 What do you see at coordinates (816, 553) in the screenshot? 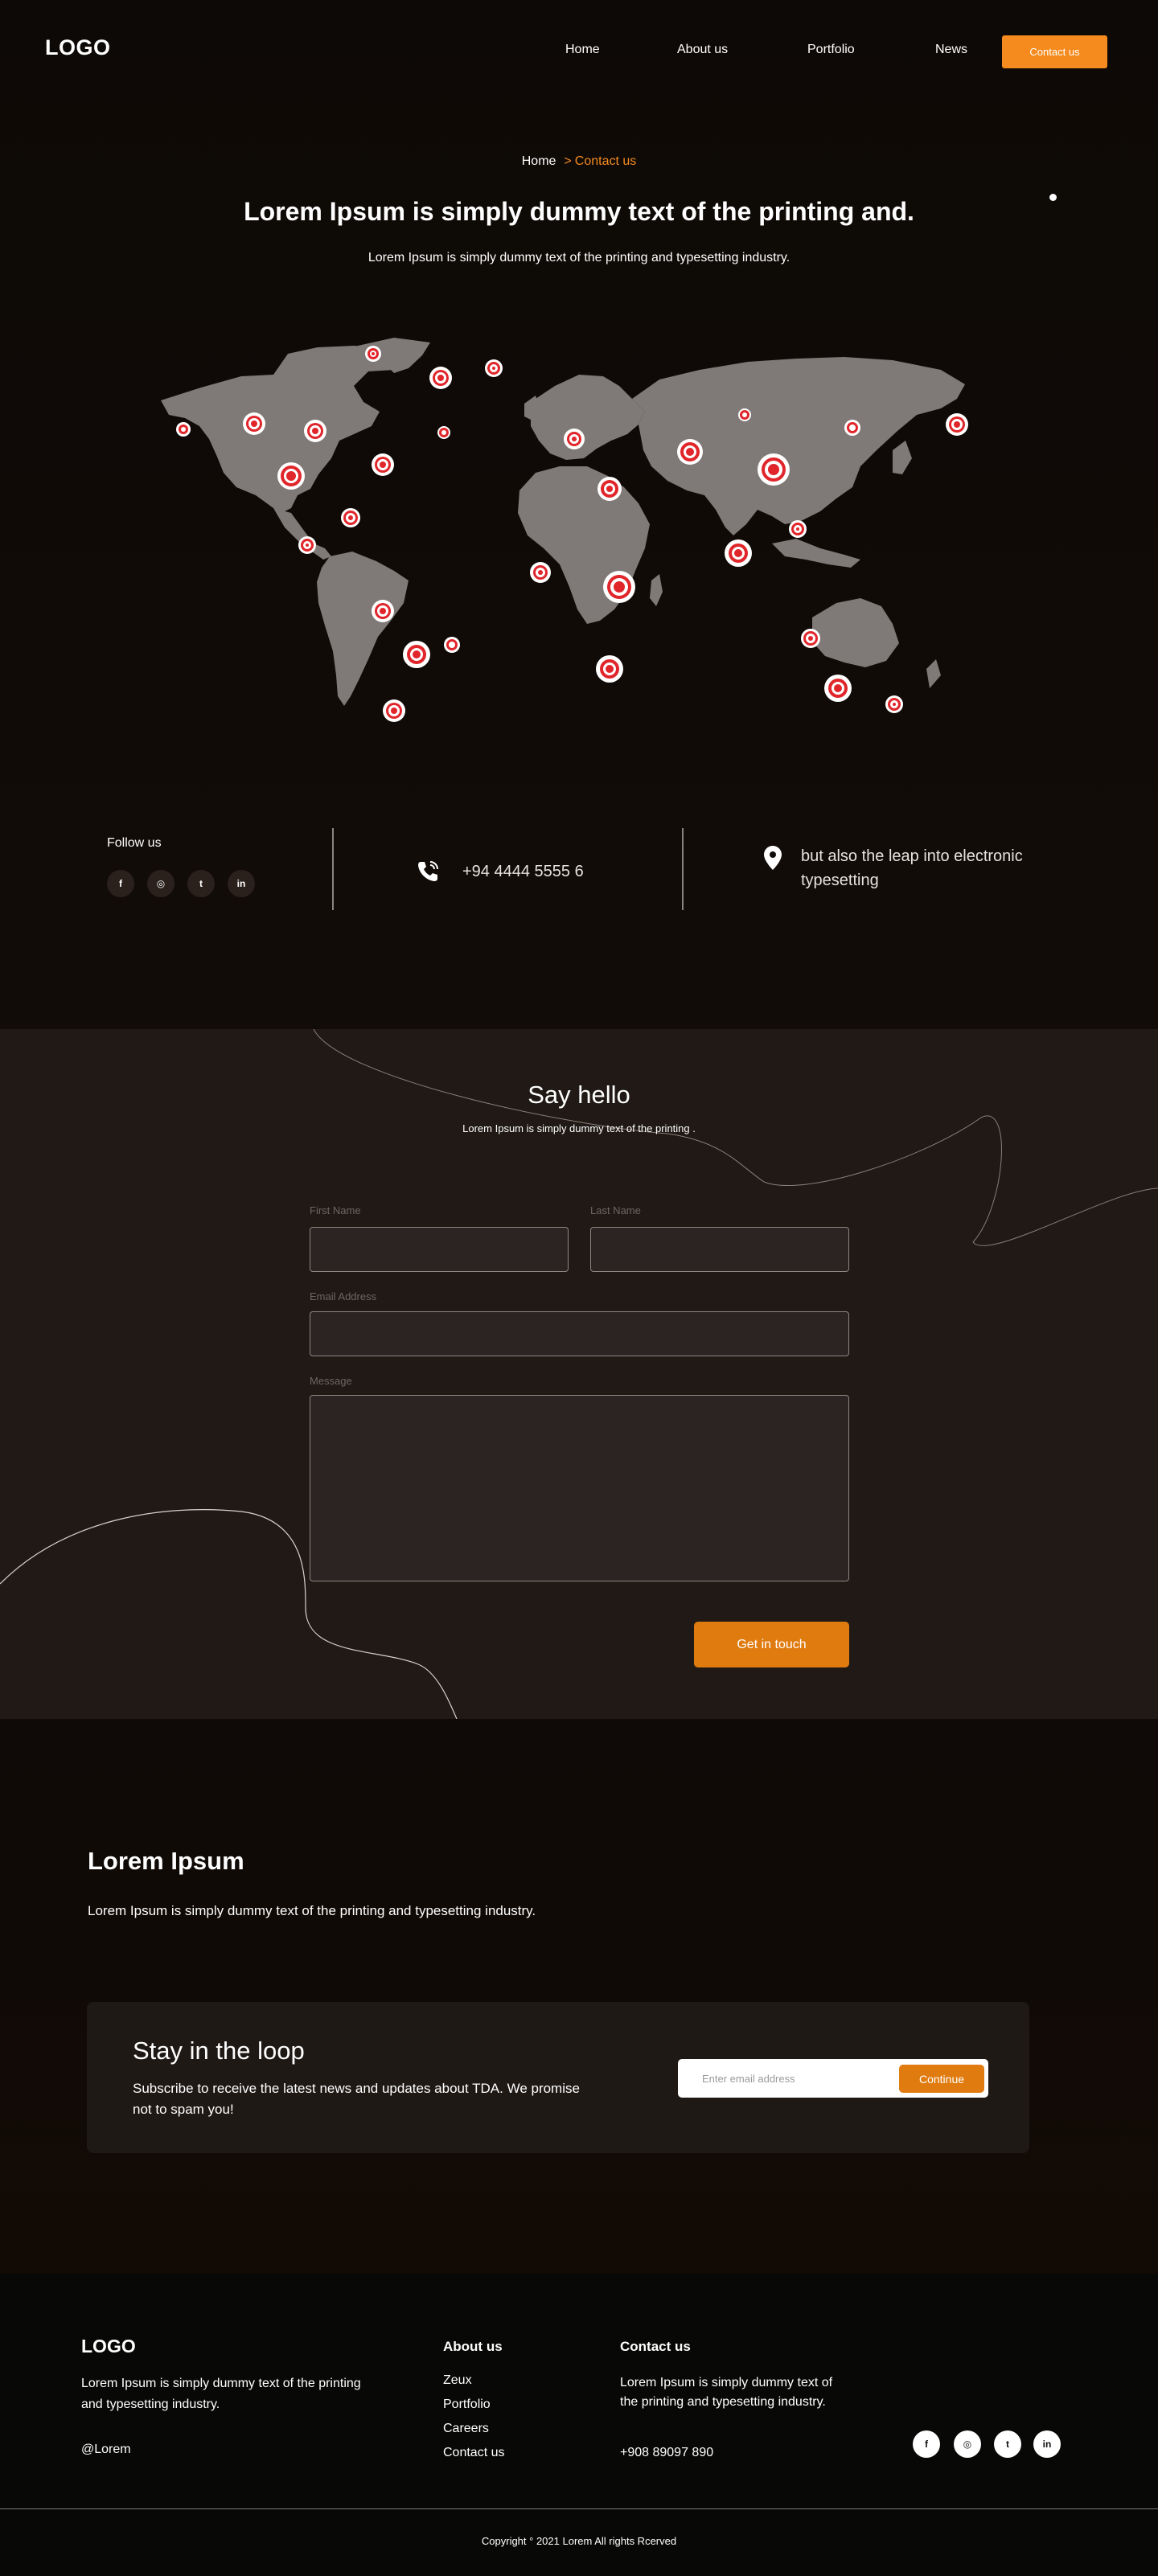
I see `southeast-asia-islands` at bounding box center [816, 553].